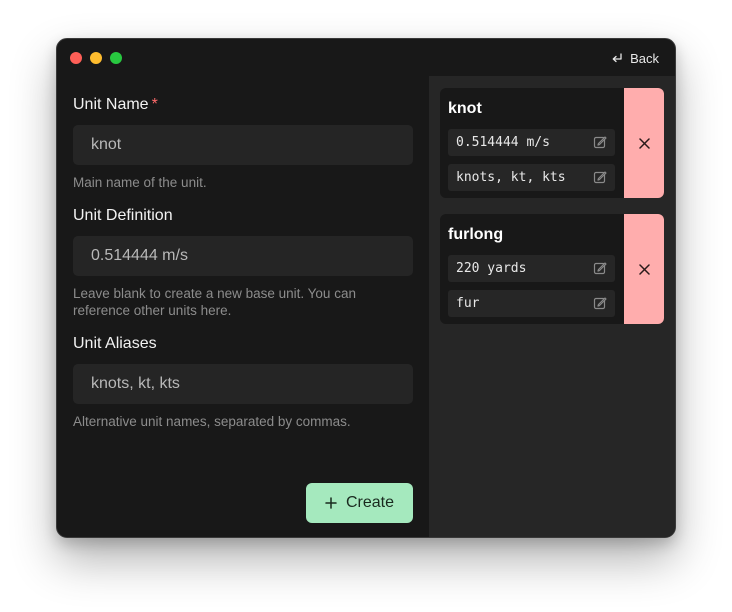 The image size is (732, 612). I want to click on unit-definition-input, so click(243, 256).